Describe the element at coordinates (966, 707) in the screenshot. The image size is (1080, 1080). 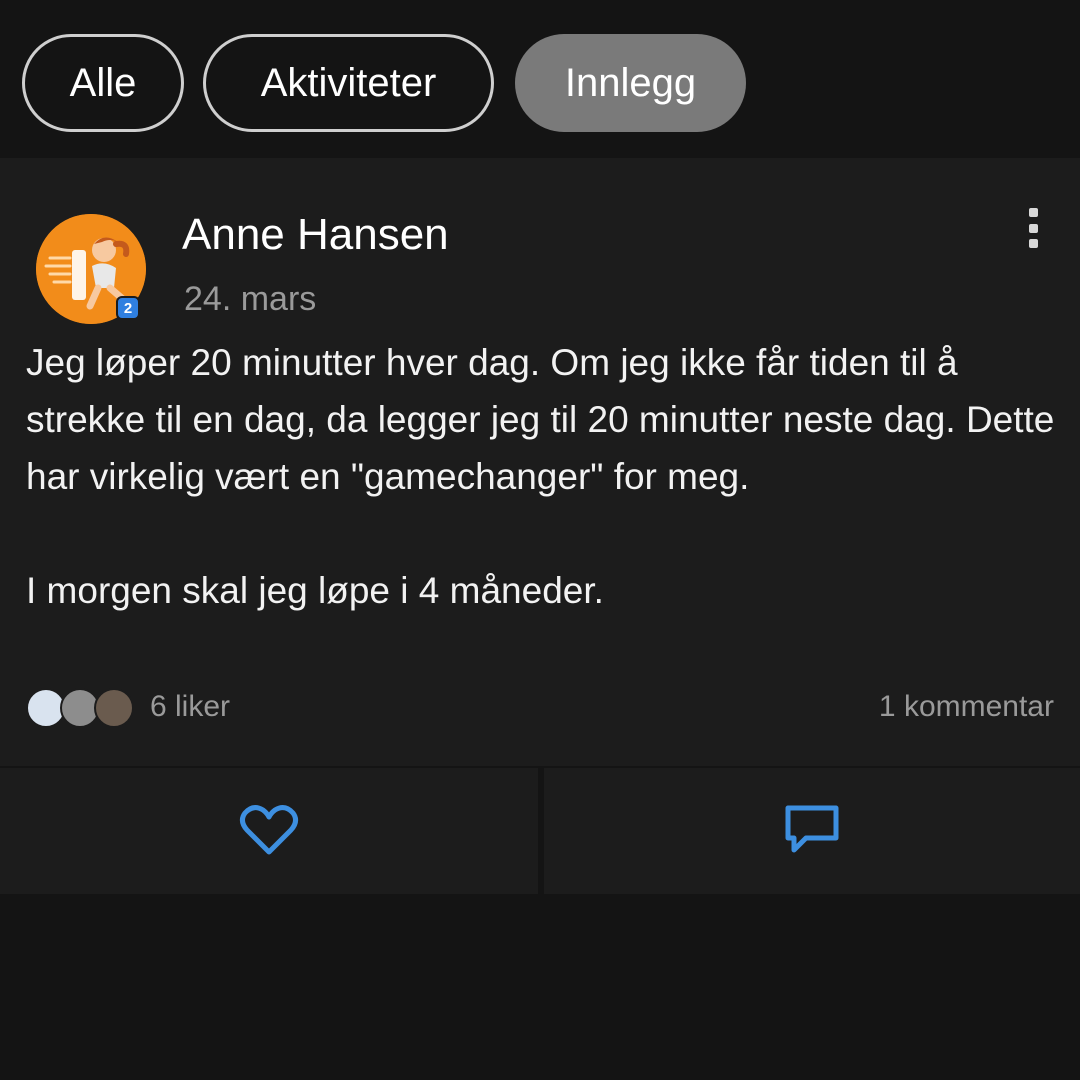
I see `comments-count: 1 kommentar` at that location.